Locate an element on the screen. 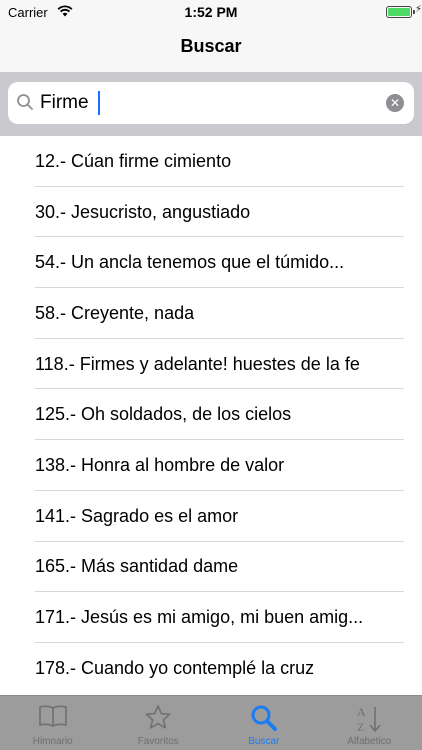  tab-label: Buscar is located at coordinates (264, 741).